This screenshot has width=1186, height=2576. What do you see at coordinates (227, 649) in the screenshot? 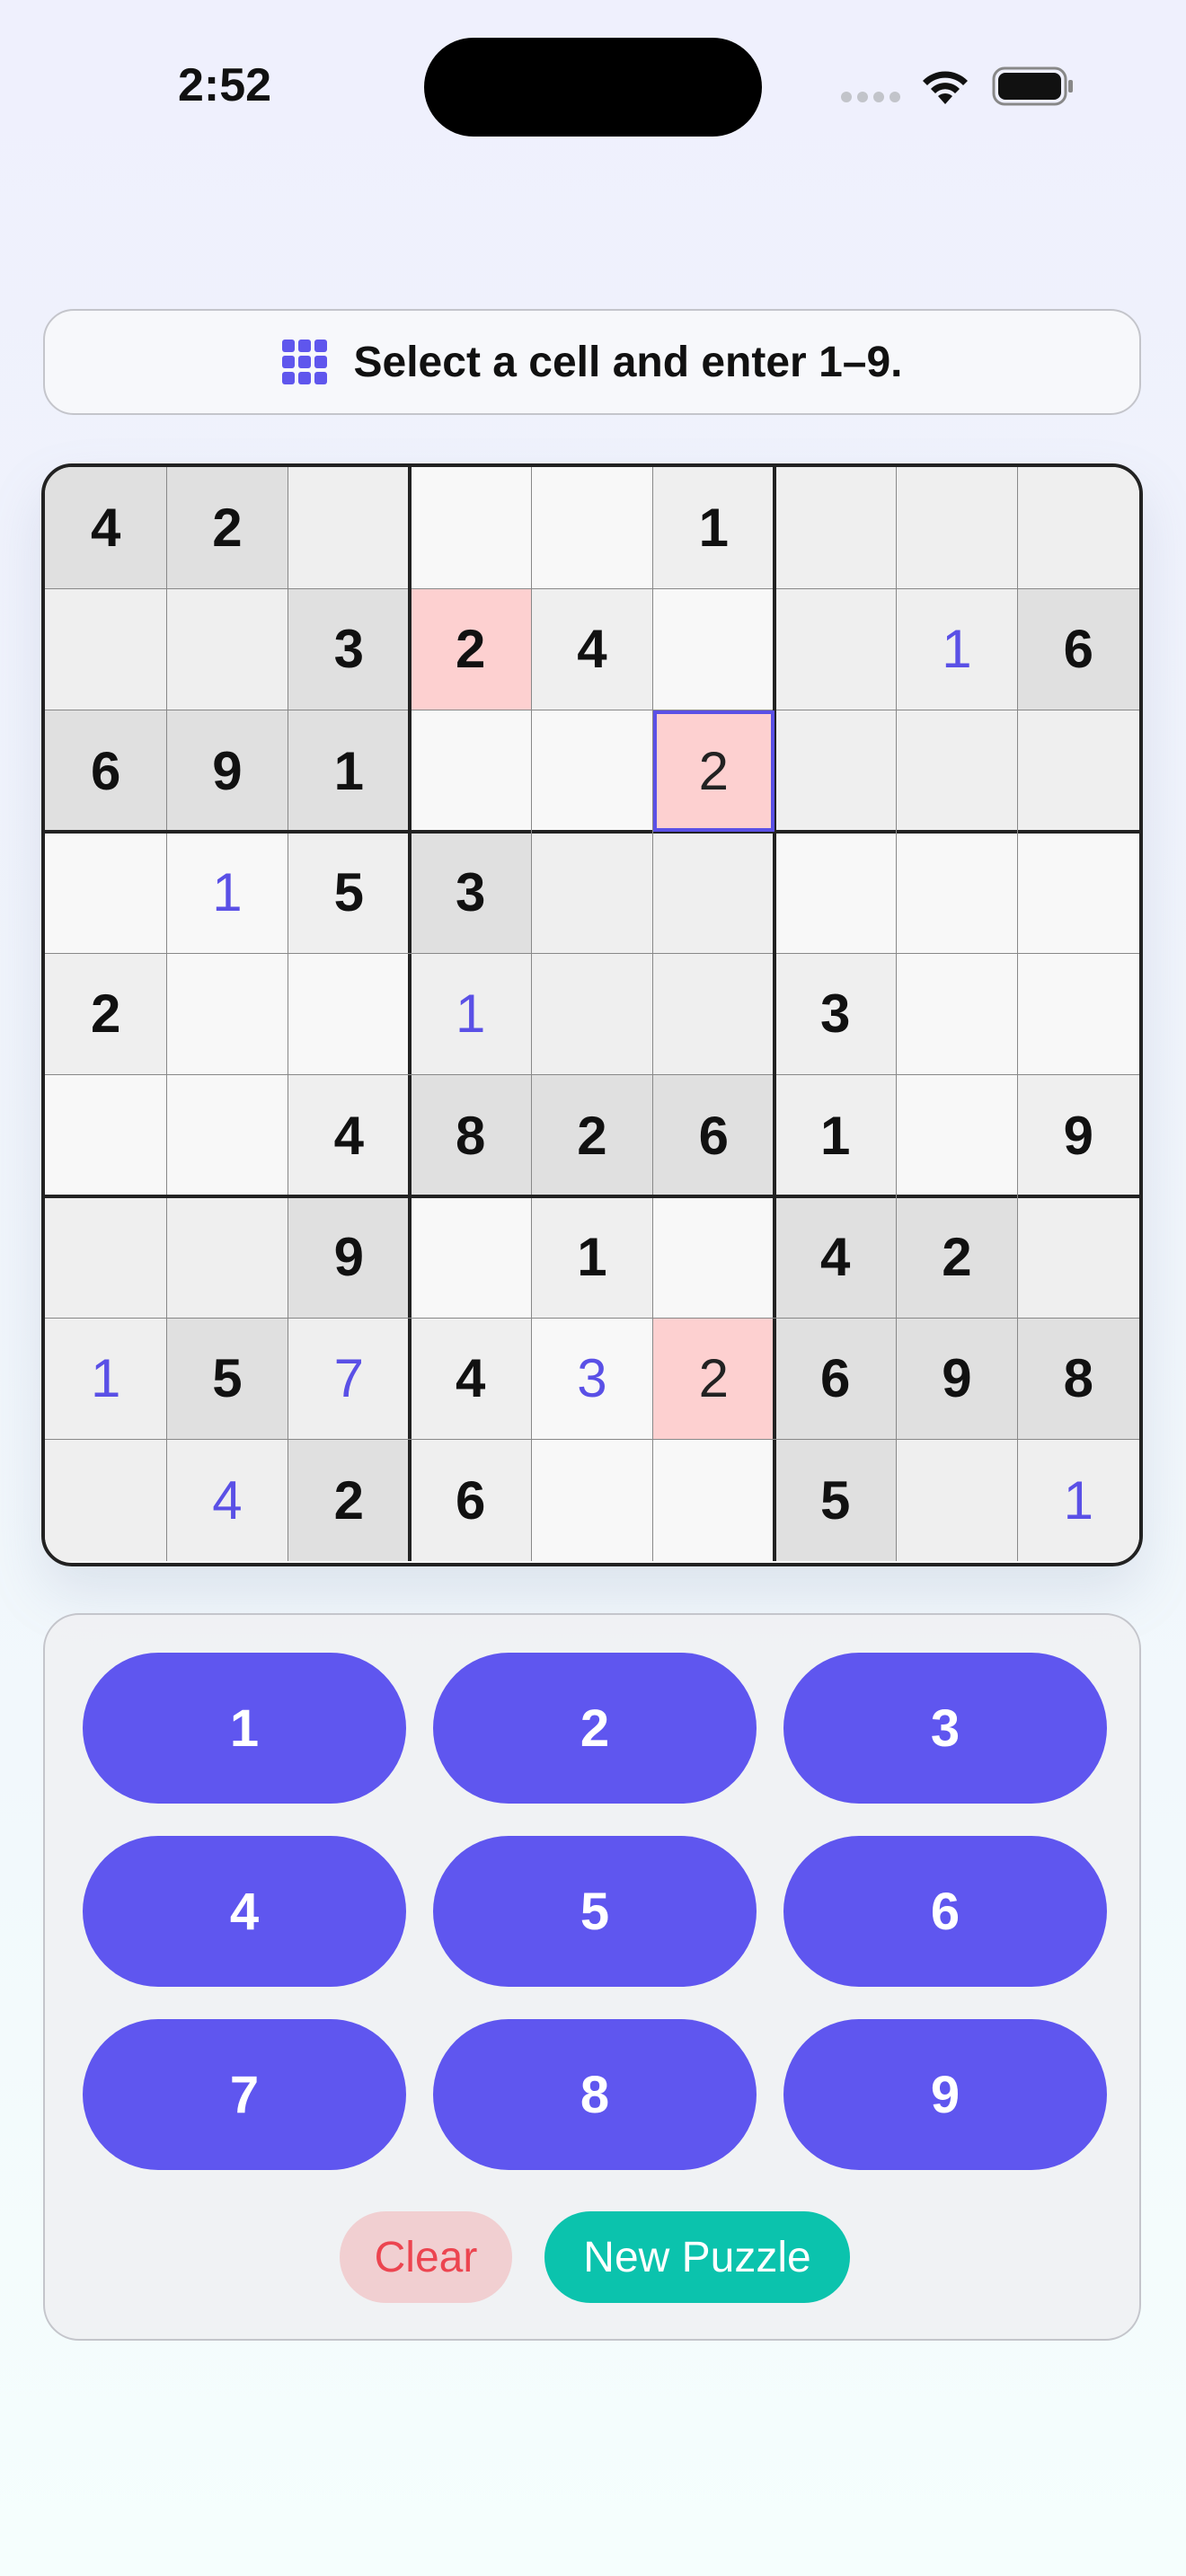
I see `sudoku-cell-r2c2` at bounding box center [227, 649].